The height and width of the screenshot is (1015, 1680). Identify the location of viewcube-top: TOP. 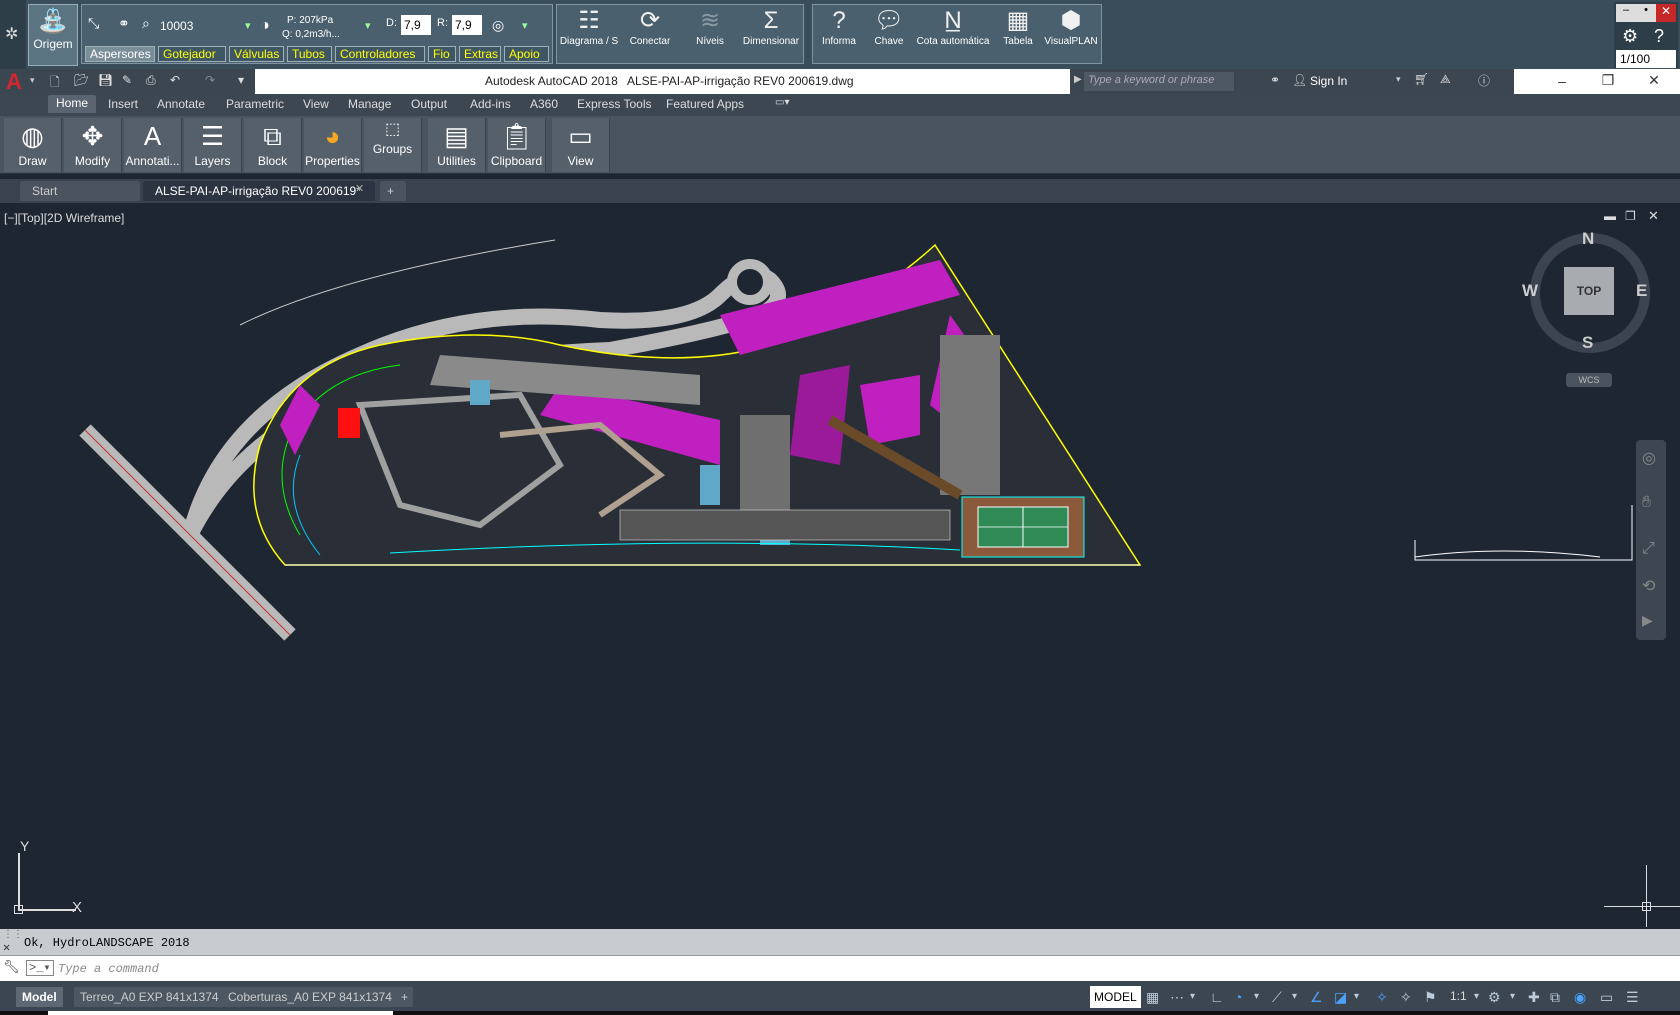
(1589, 291).